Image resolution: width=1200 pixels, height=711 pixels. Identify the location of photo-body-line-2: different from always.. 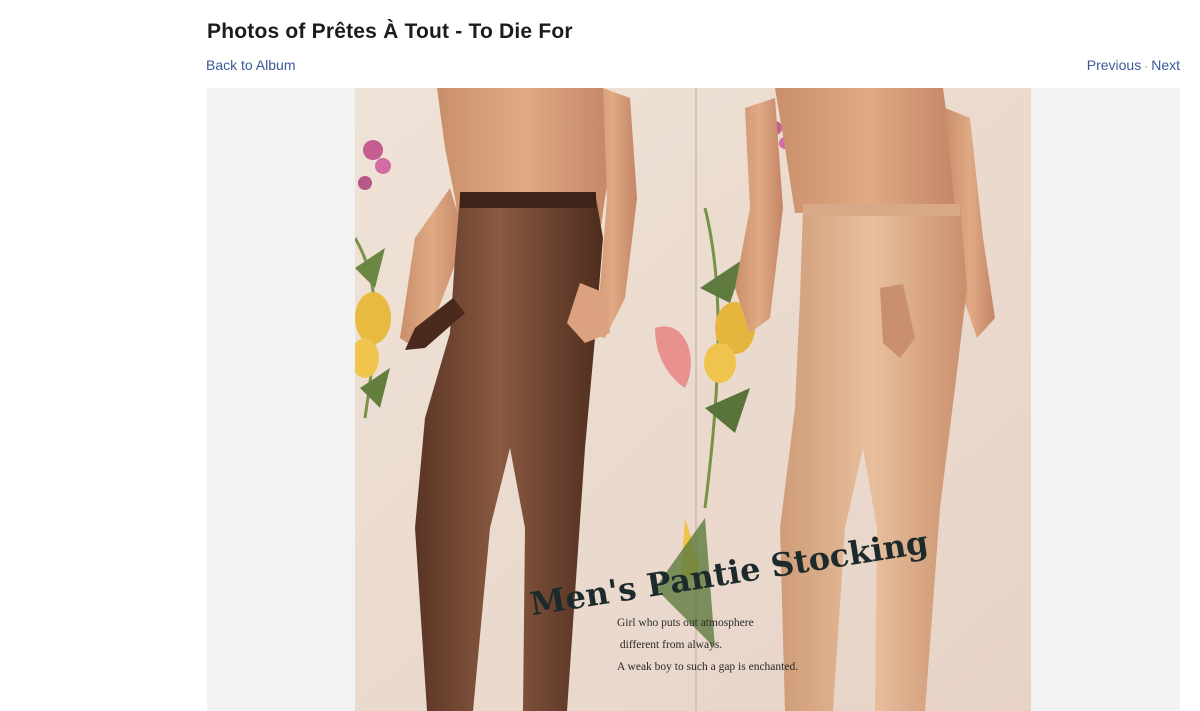
(669, 645).